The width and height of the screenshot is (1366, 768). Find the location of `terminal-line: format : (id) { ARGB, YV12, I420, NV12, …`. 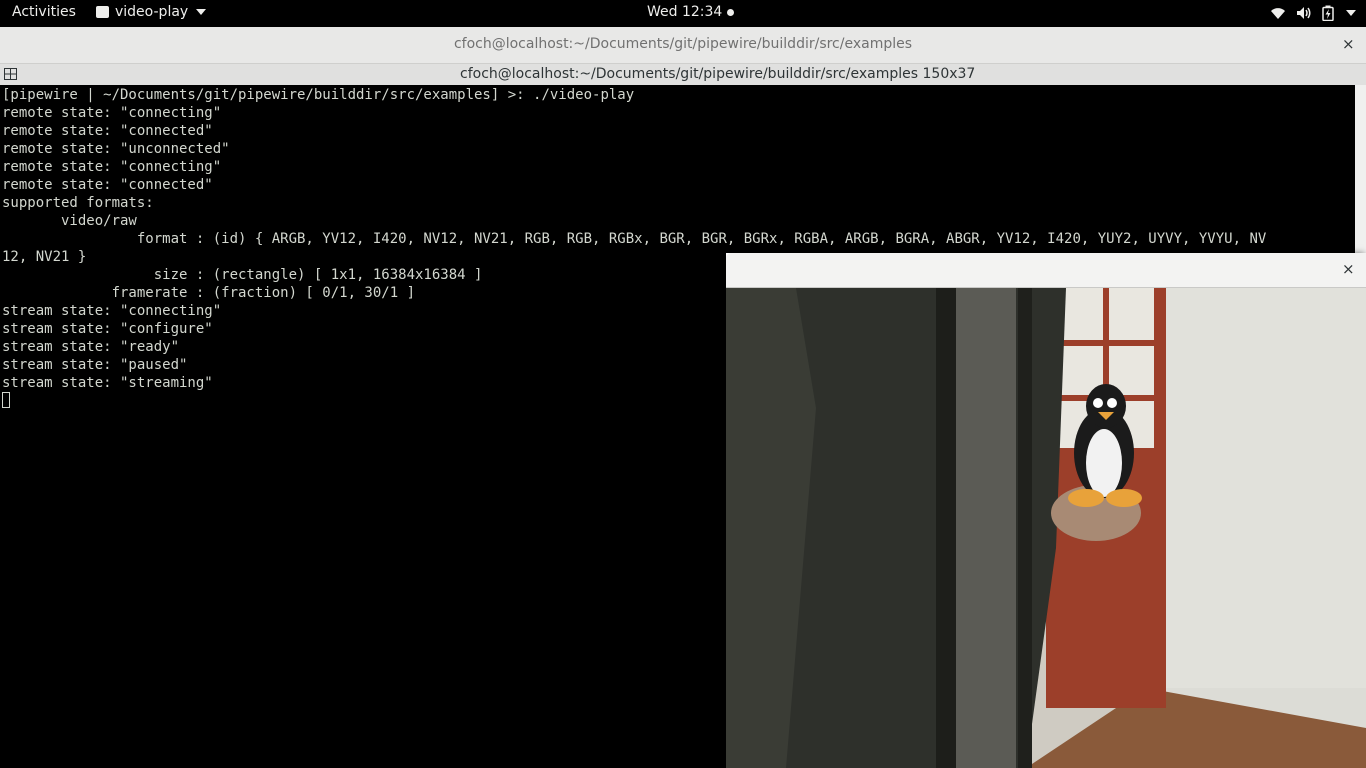

terminal-line: format : (id) { ARGB, YV12, I420, NV12, … is located at coordinates (634, 239).